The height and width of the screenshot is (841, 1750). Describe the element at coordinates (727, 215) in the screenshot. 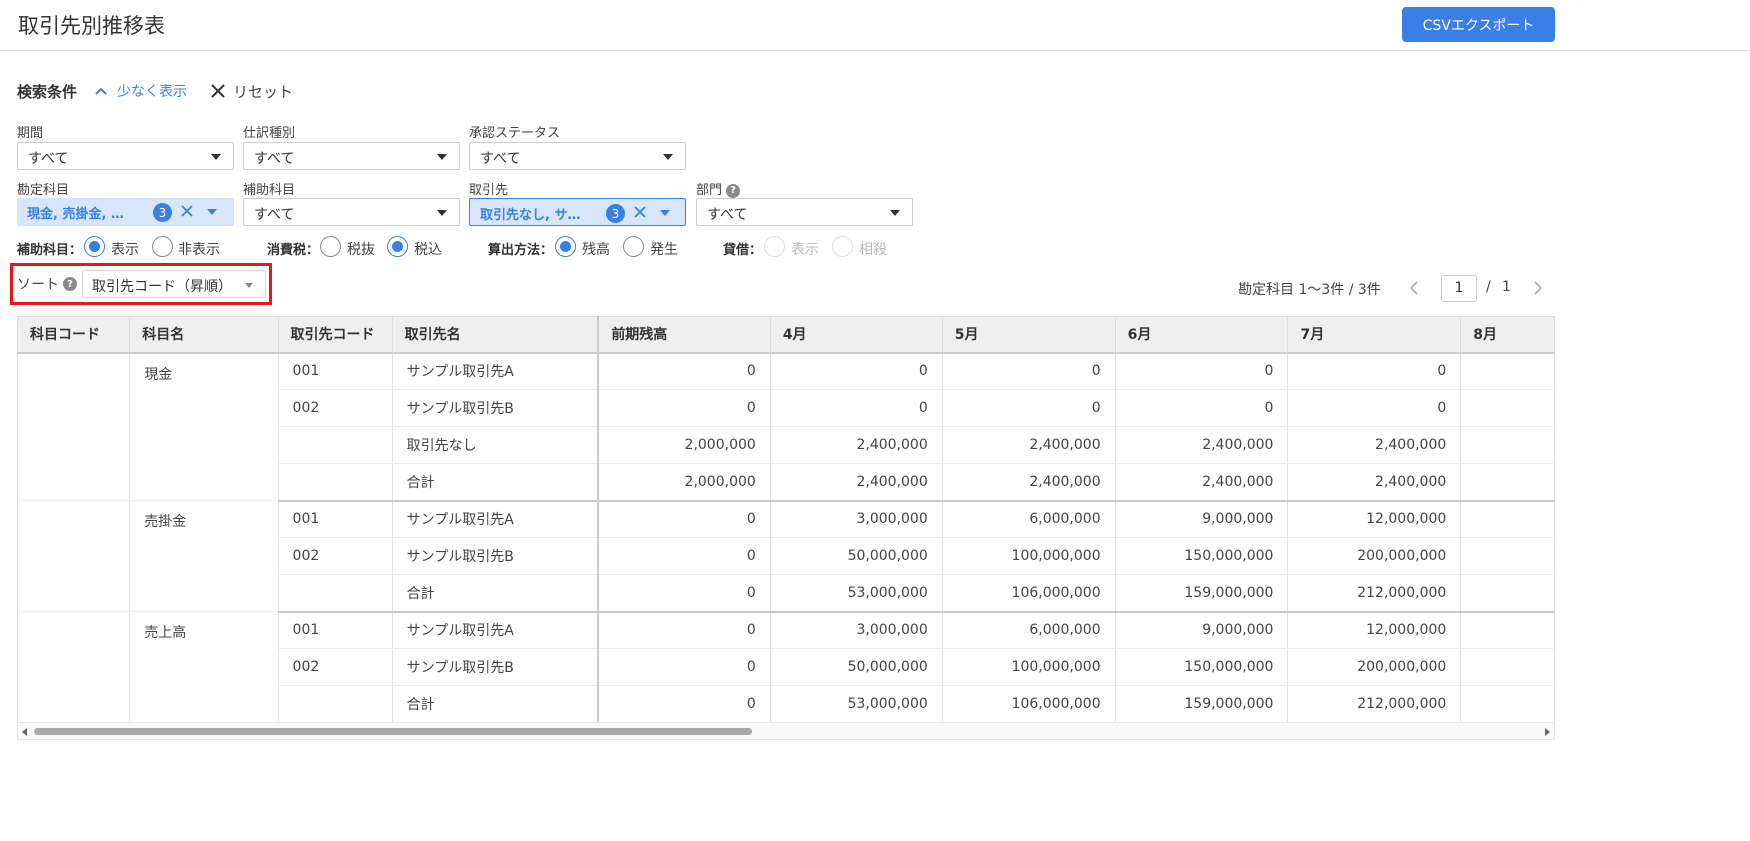

I see `department-value: すべて` at that location.